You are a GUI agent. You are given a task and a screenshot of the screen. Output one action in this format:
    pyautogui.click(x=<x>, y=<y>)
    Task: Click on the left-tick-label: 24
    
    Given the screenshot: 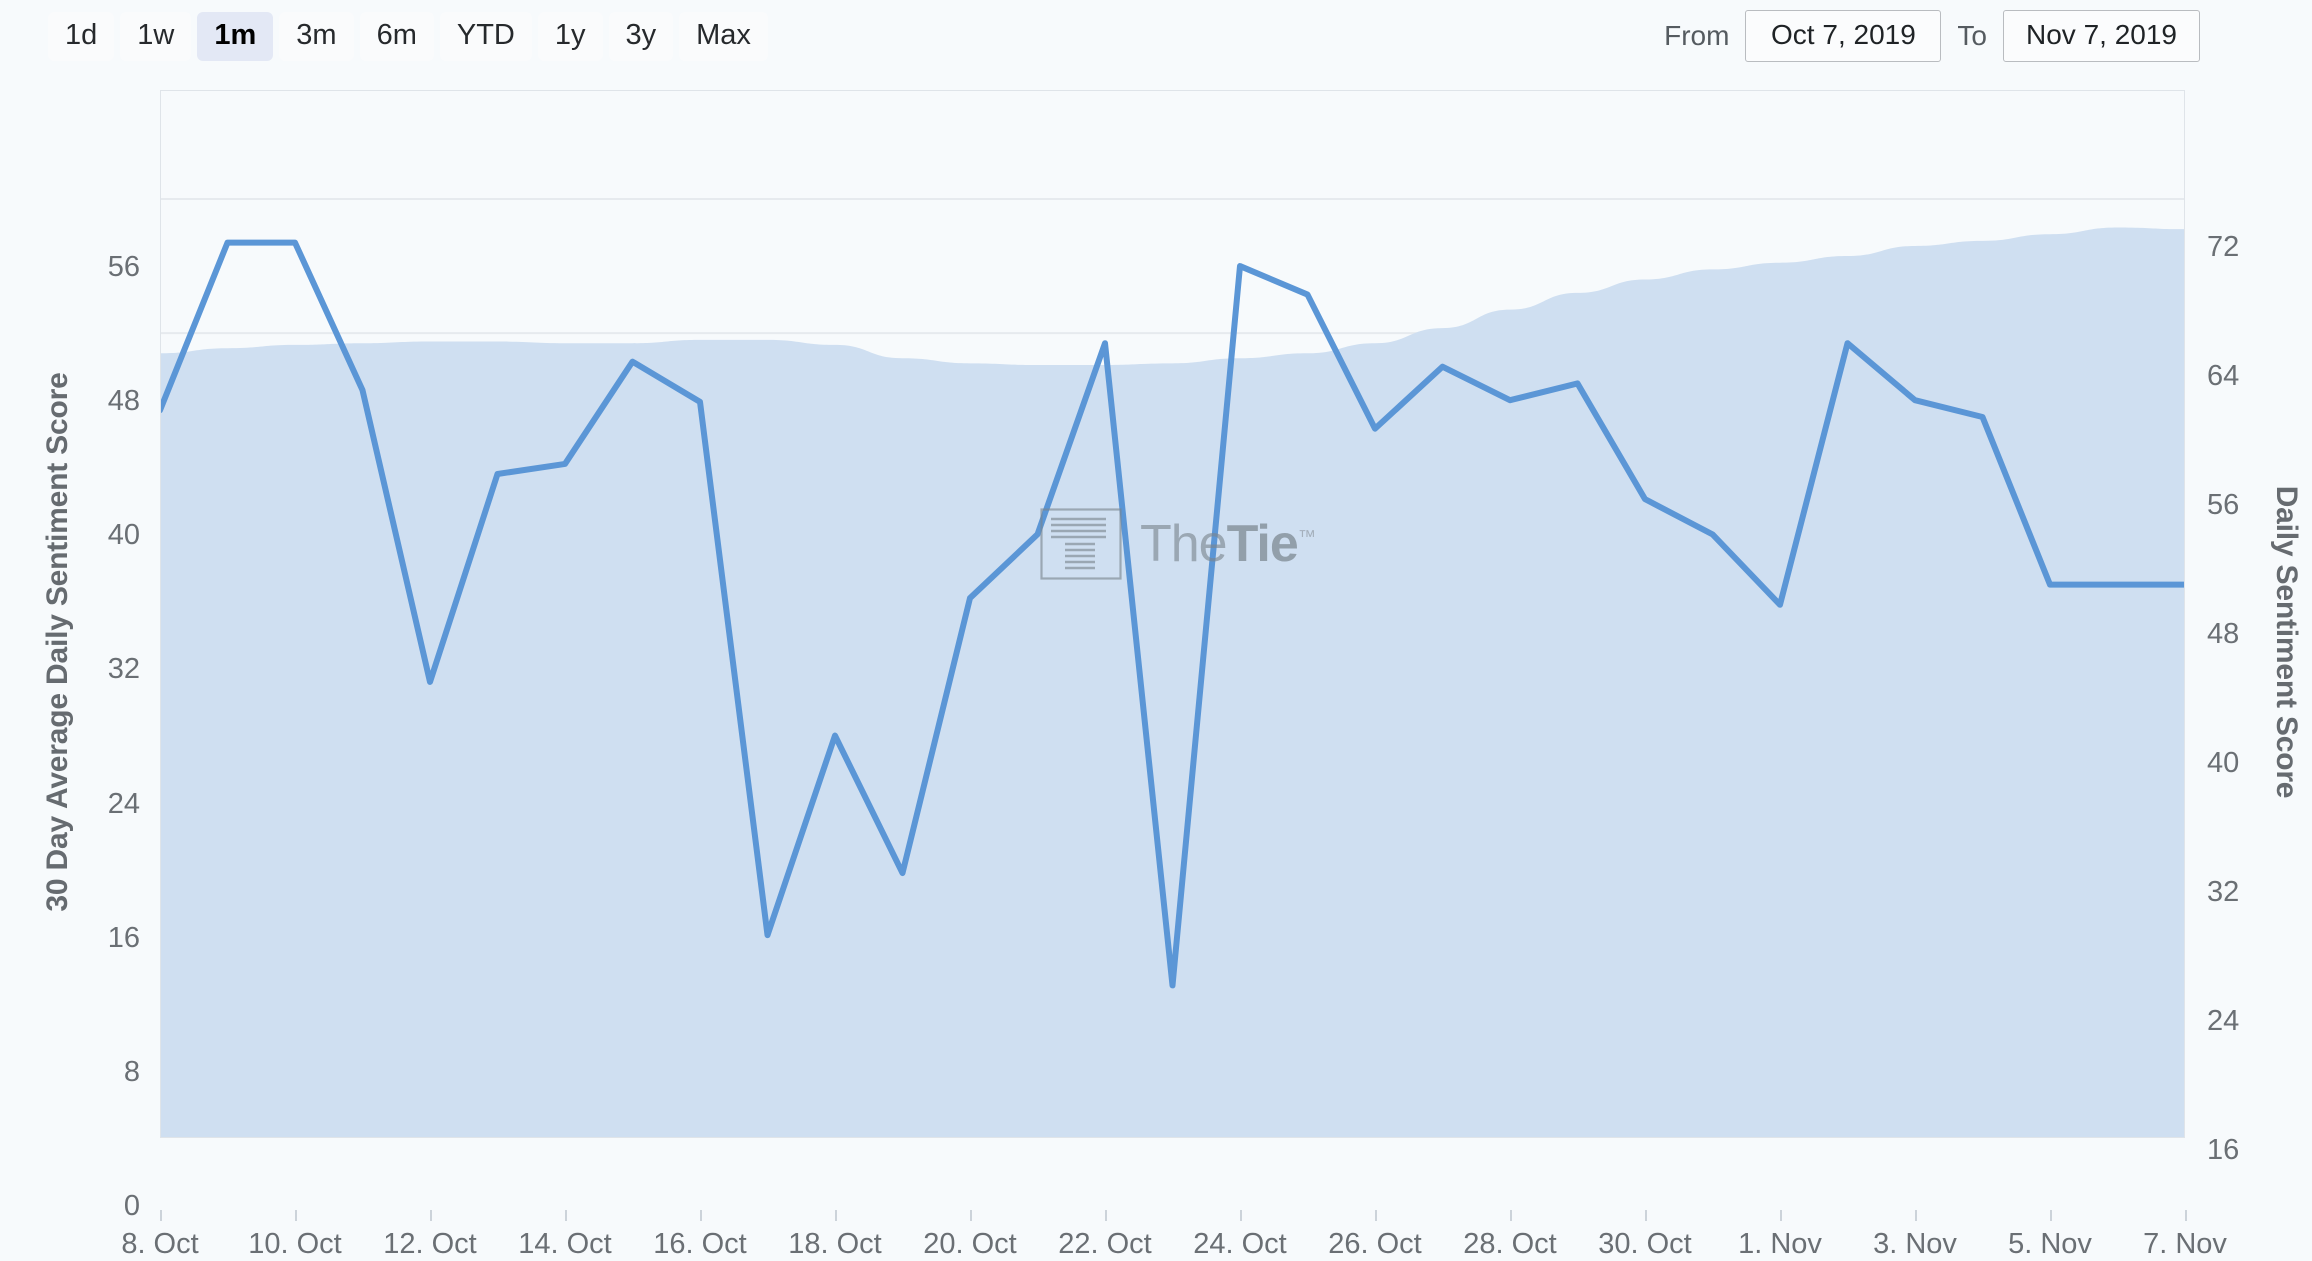 What is the action you would take?
    pyautogui.click(x=123, y=803)
    